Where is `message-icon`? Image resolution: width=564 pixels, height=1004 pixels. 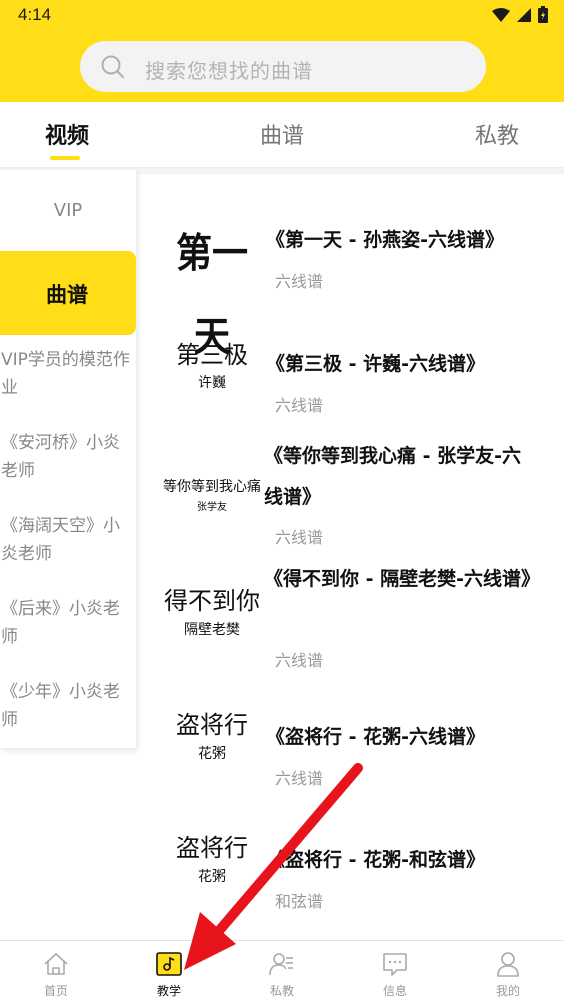
message-icon is located at coordinates (395, 964).